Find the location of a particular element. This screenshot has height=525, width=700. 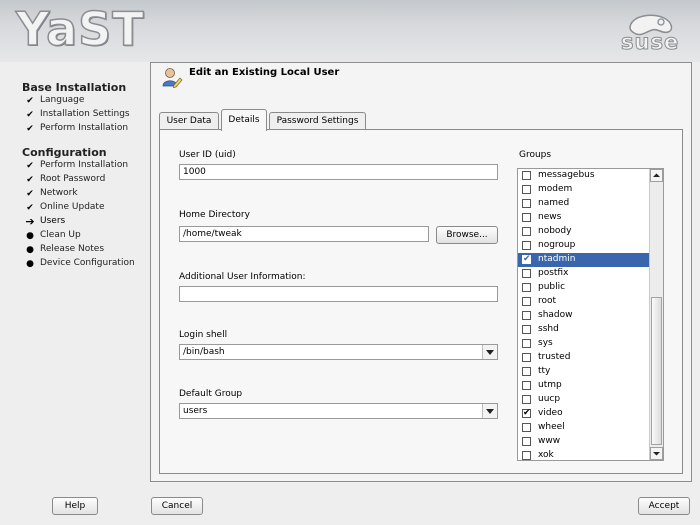

group-name: postfix is located at coordinates (553, 273).